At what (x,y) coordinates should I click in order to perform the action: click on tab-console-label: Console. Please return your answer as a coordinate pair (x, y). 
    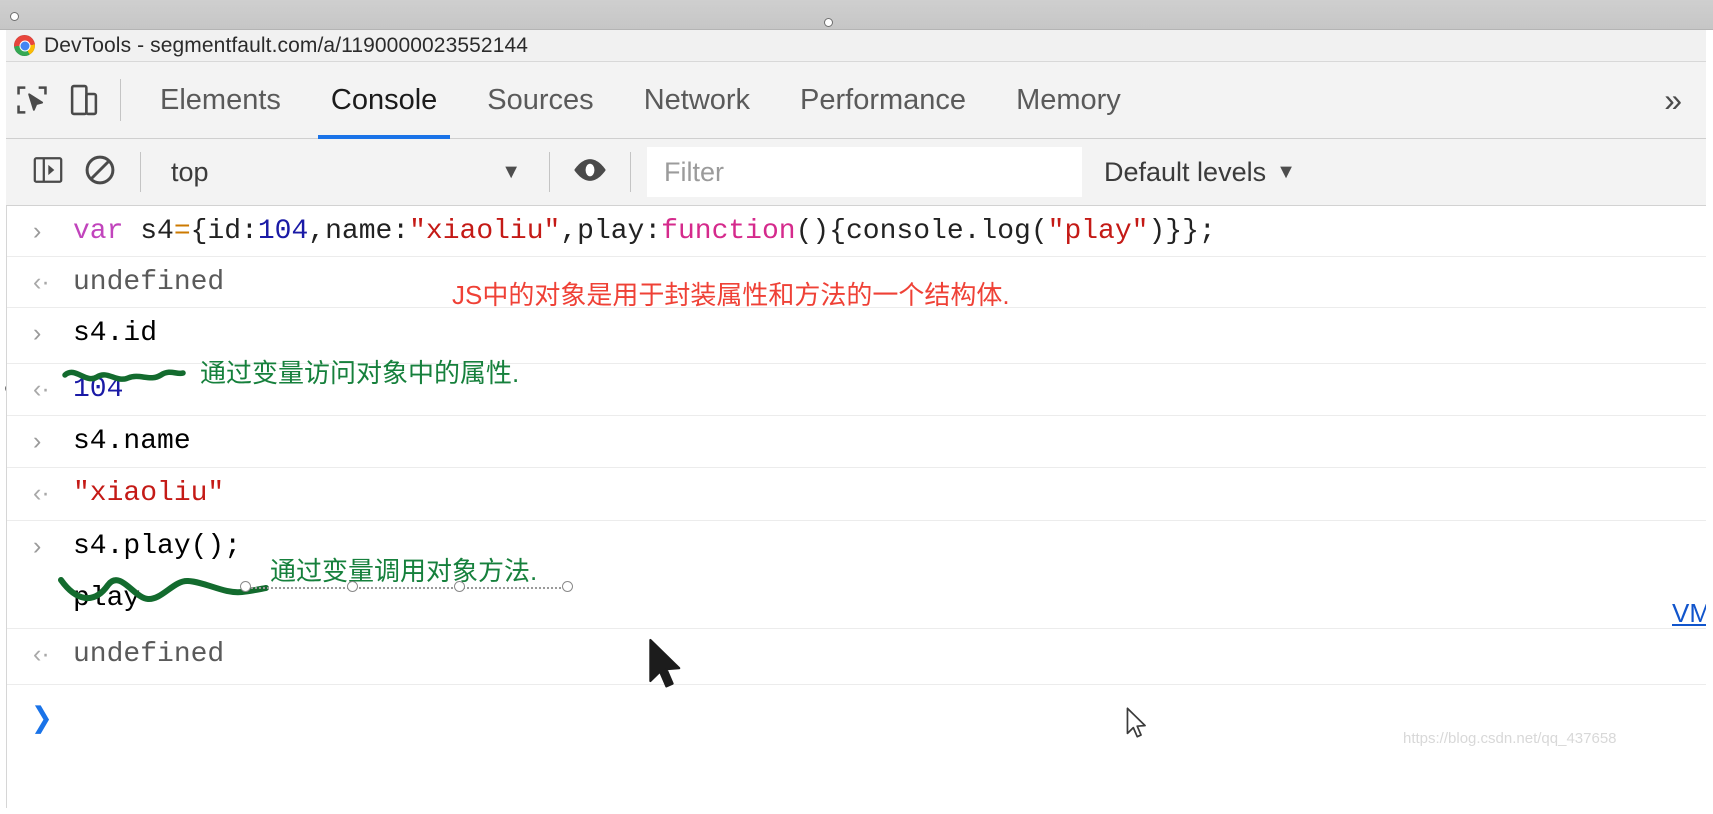
    Looking at the image, I should click on (384, 99).